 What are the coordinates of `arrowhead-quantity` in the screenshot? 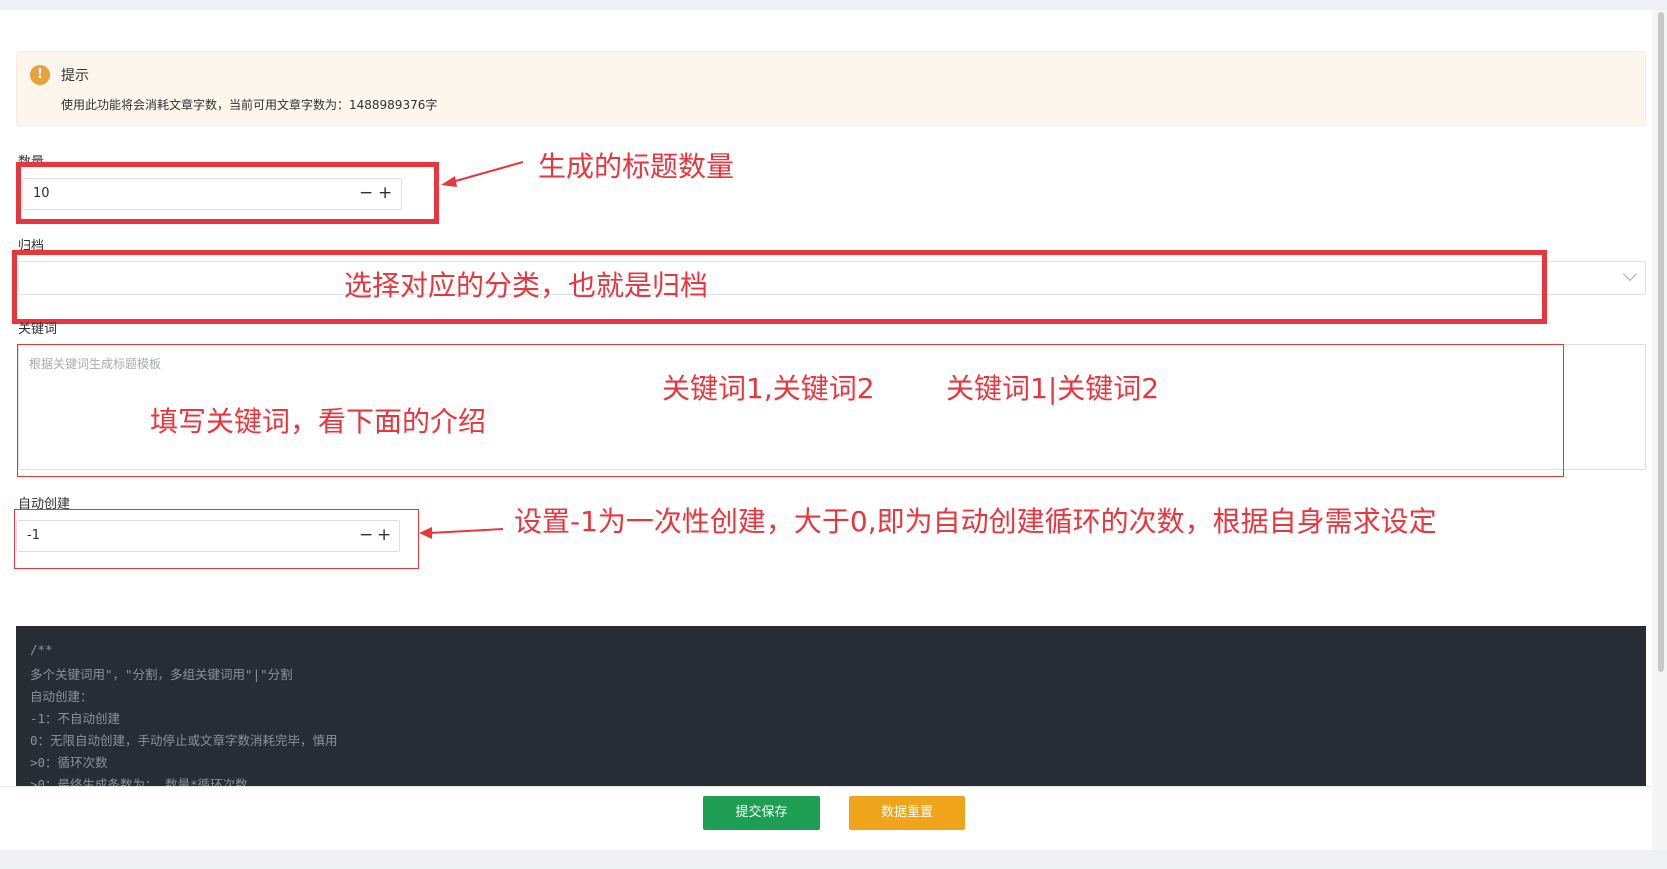 It's located at (449, 181).